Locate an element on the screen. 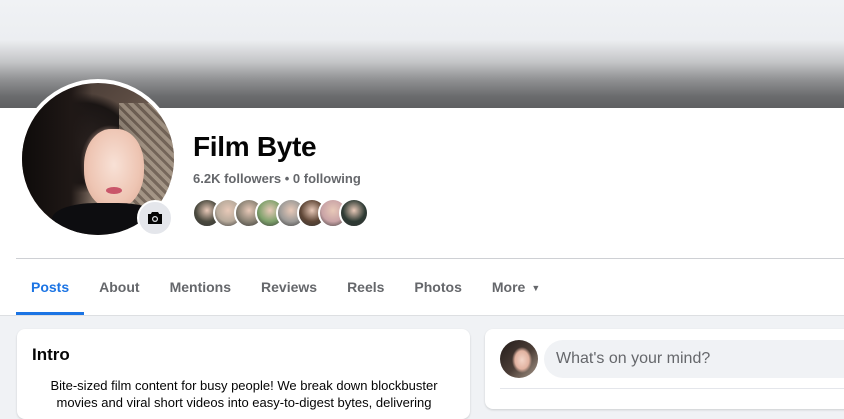 The image size is (844, 419). post-composer: What's on your mind? is located at coordinates (664, 369).